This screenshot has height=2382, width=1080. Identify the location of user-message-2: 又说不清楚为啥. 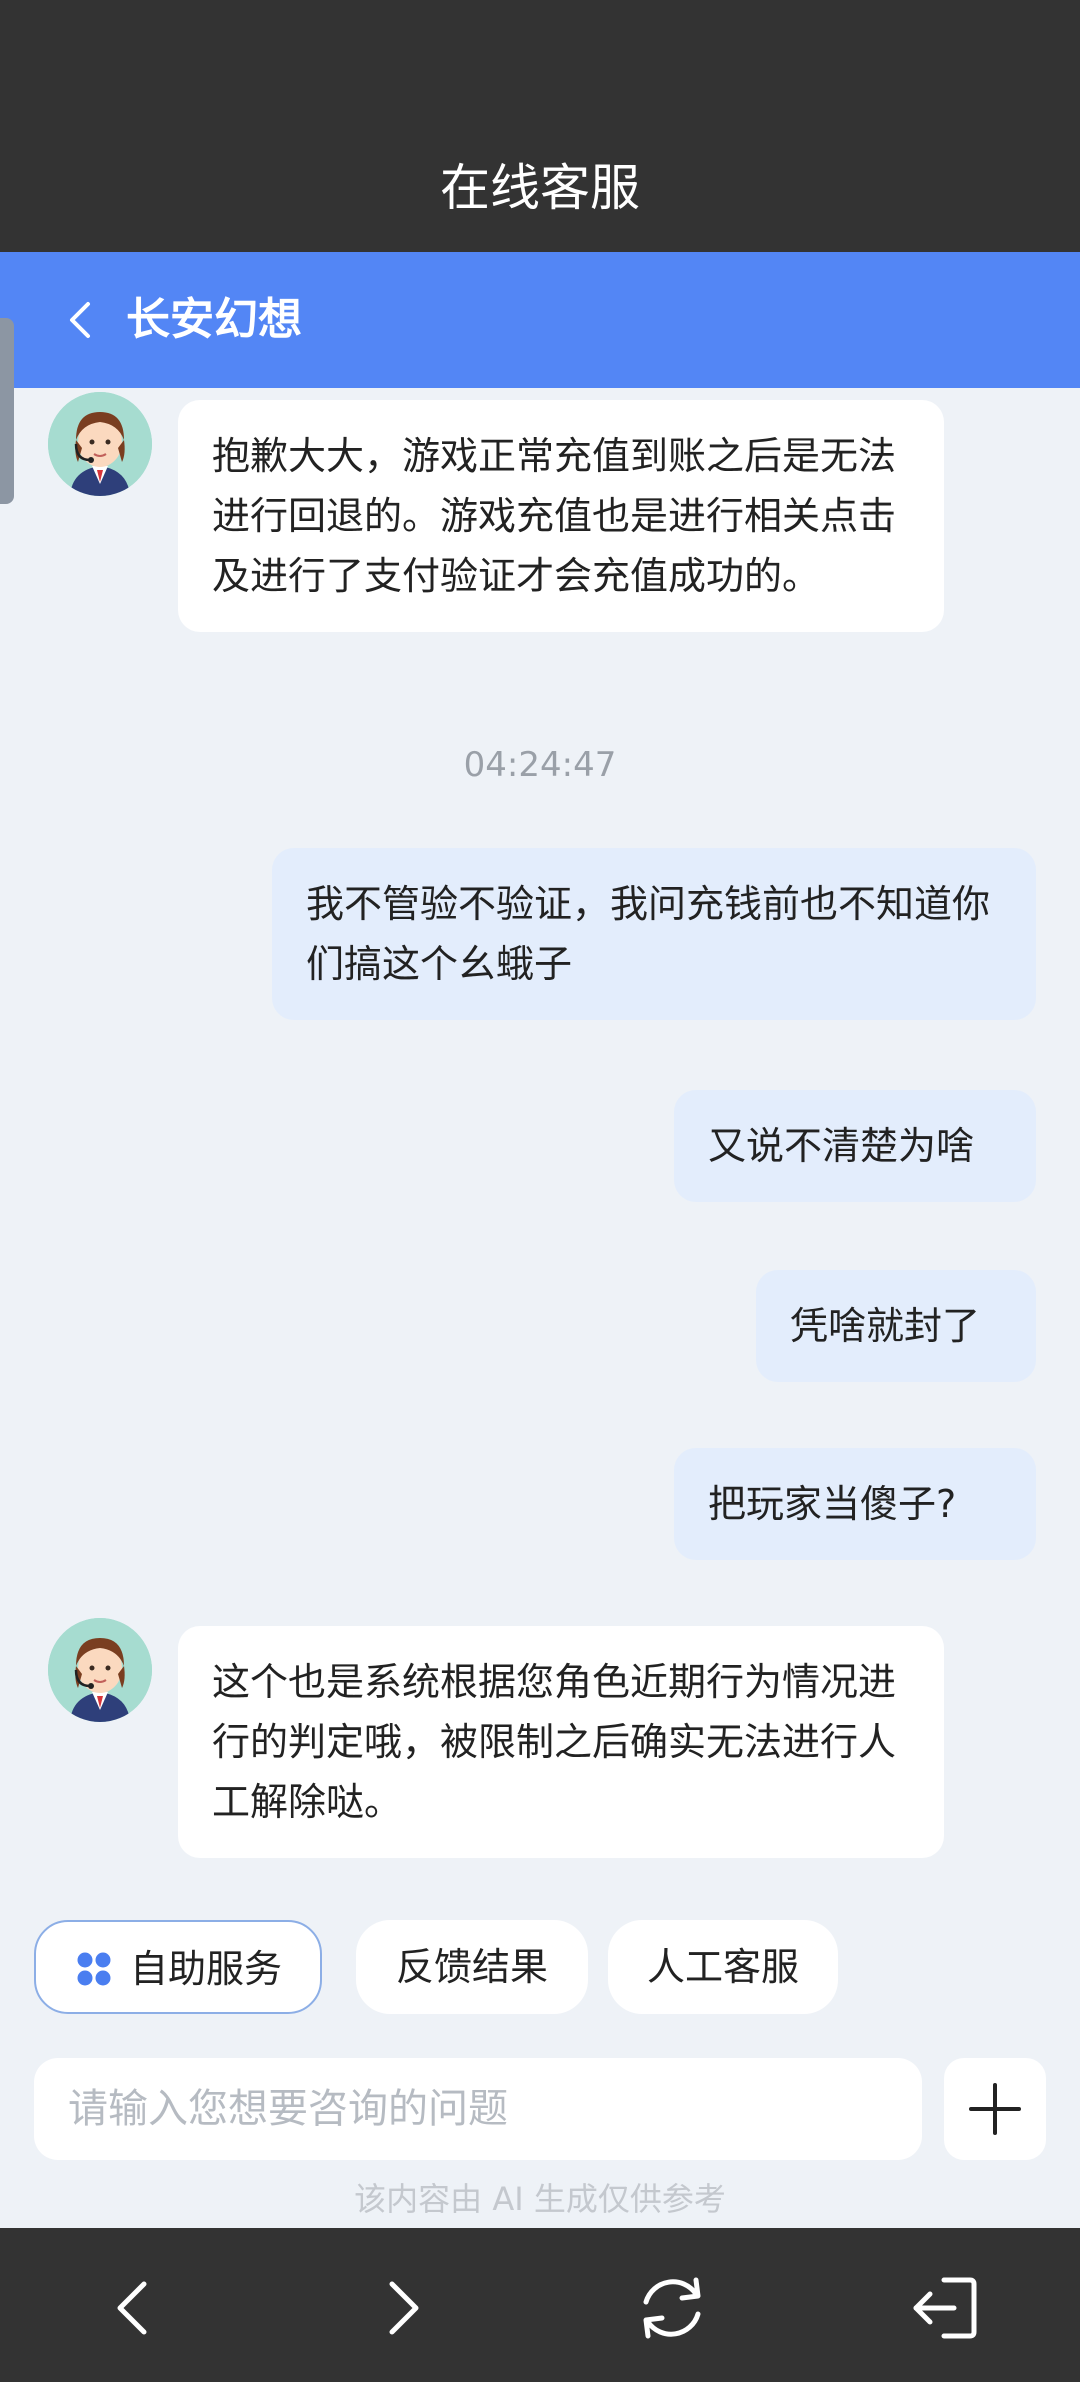
(855, 1146).